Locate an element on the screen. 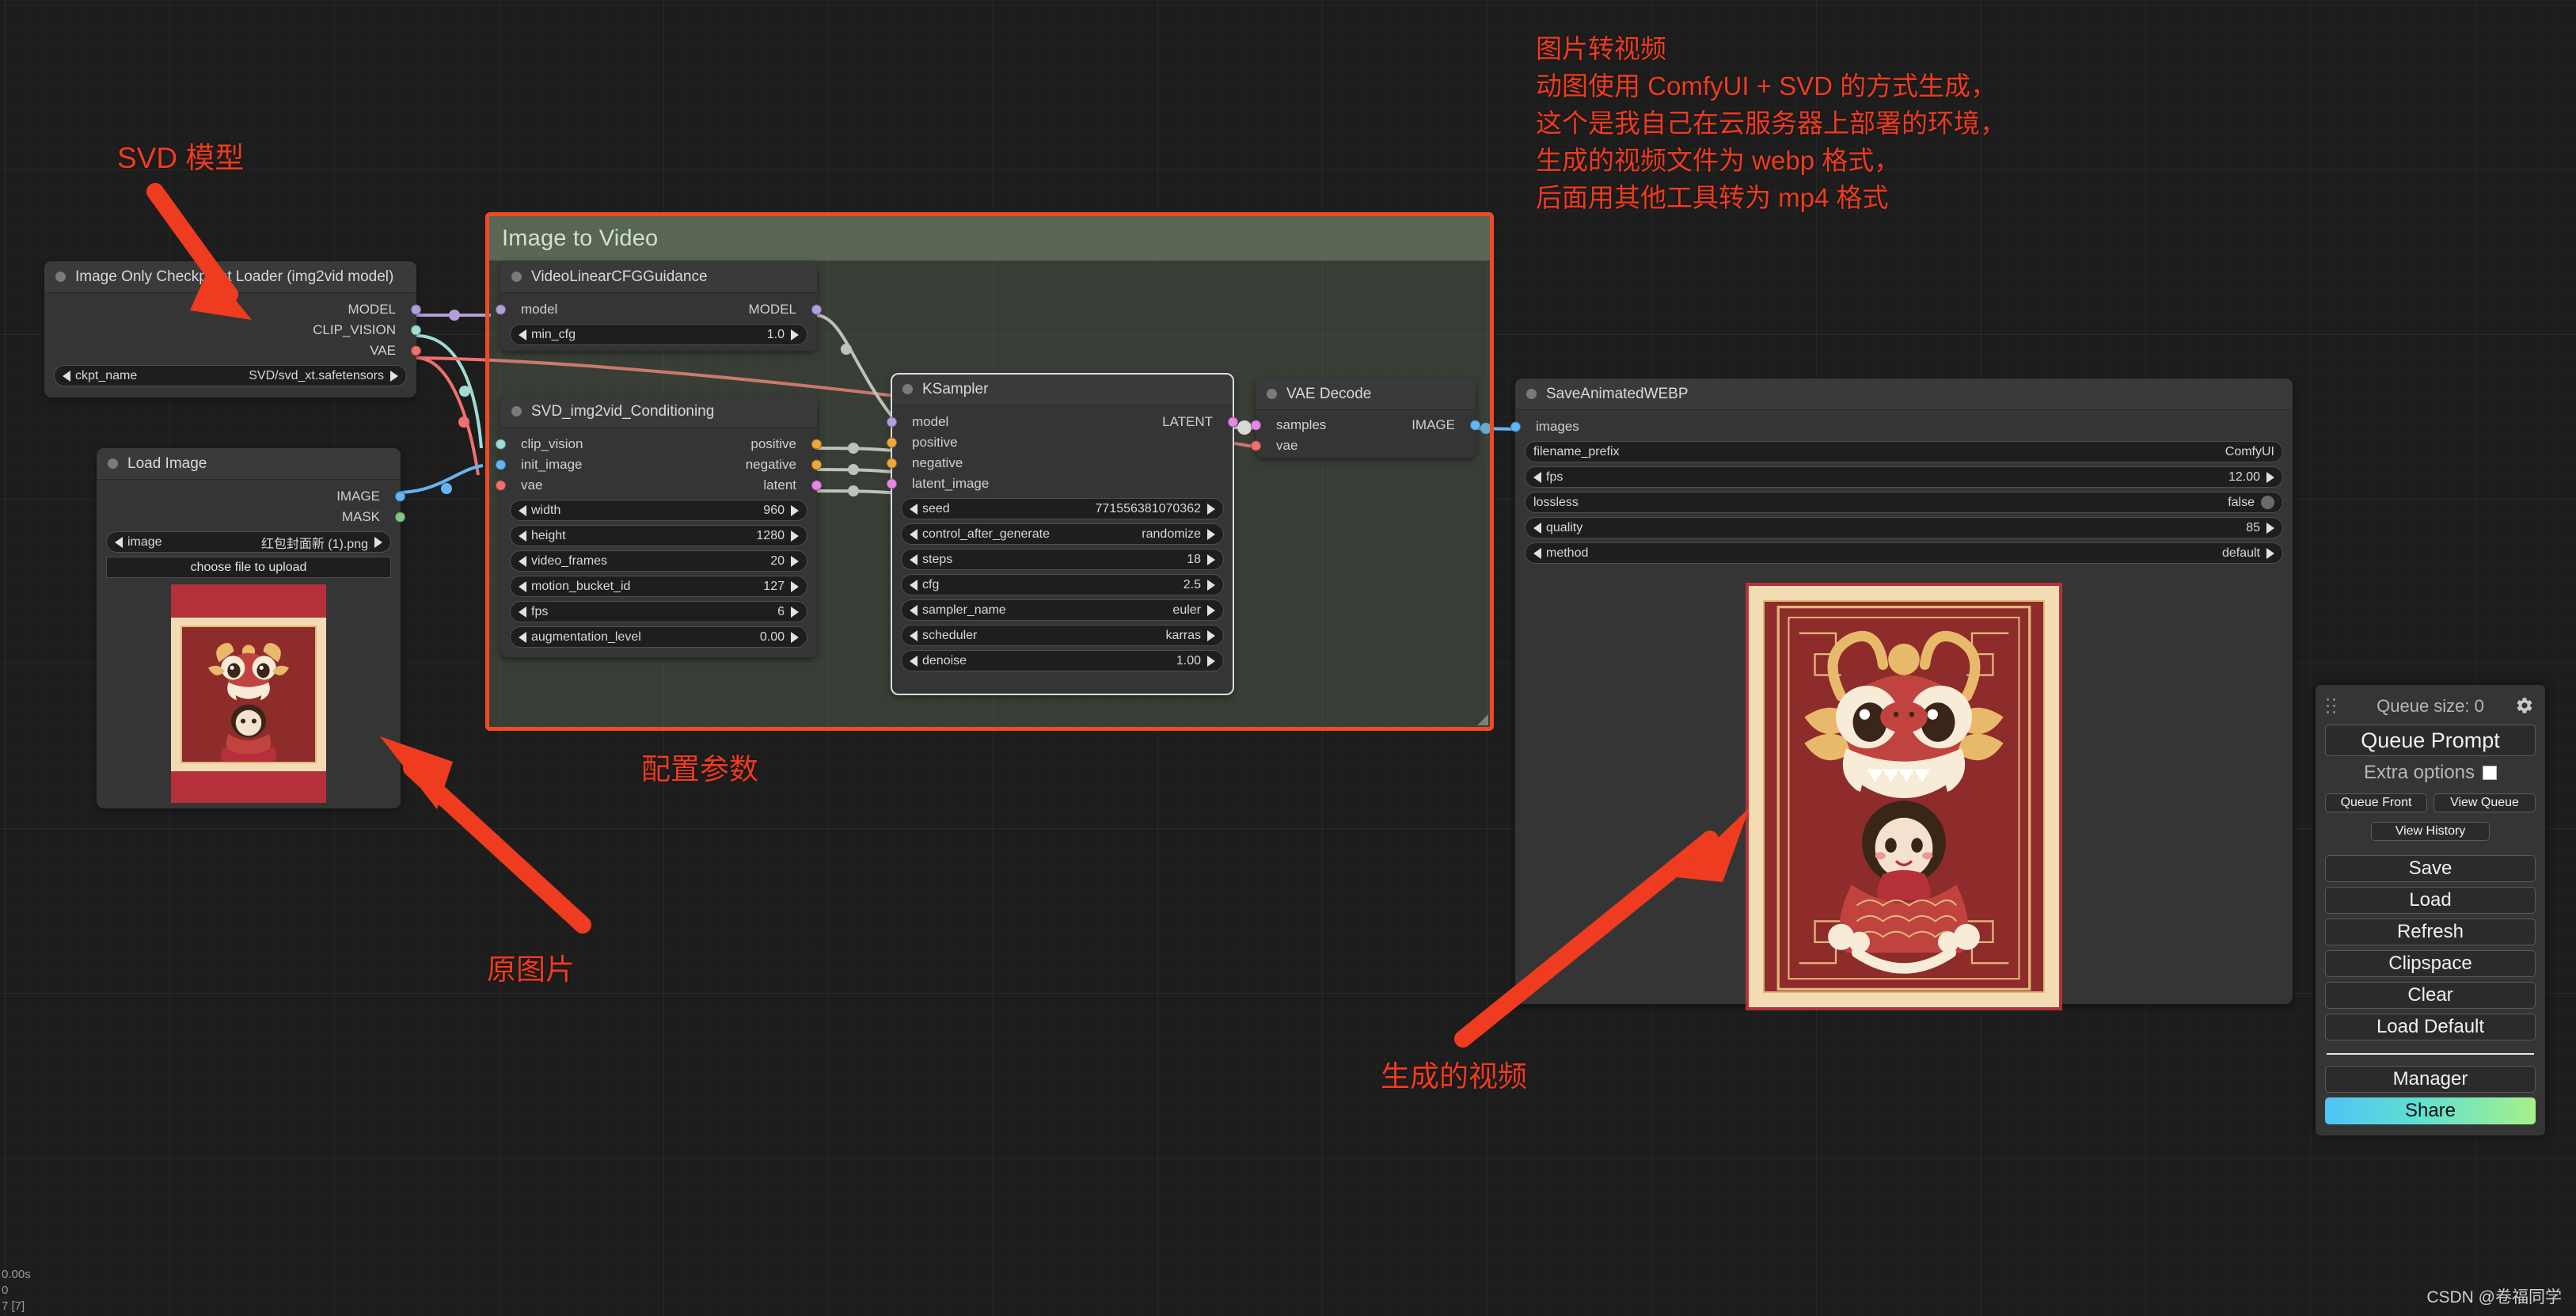 Image resolution: width=2576 pixels, height=1316 pixels. widget-method: method default is located at coordinates (1904, 553).